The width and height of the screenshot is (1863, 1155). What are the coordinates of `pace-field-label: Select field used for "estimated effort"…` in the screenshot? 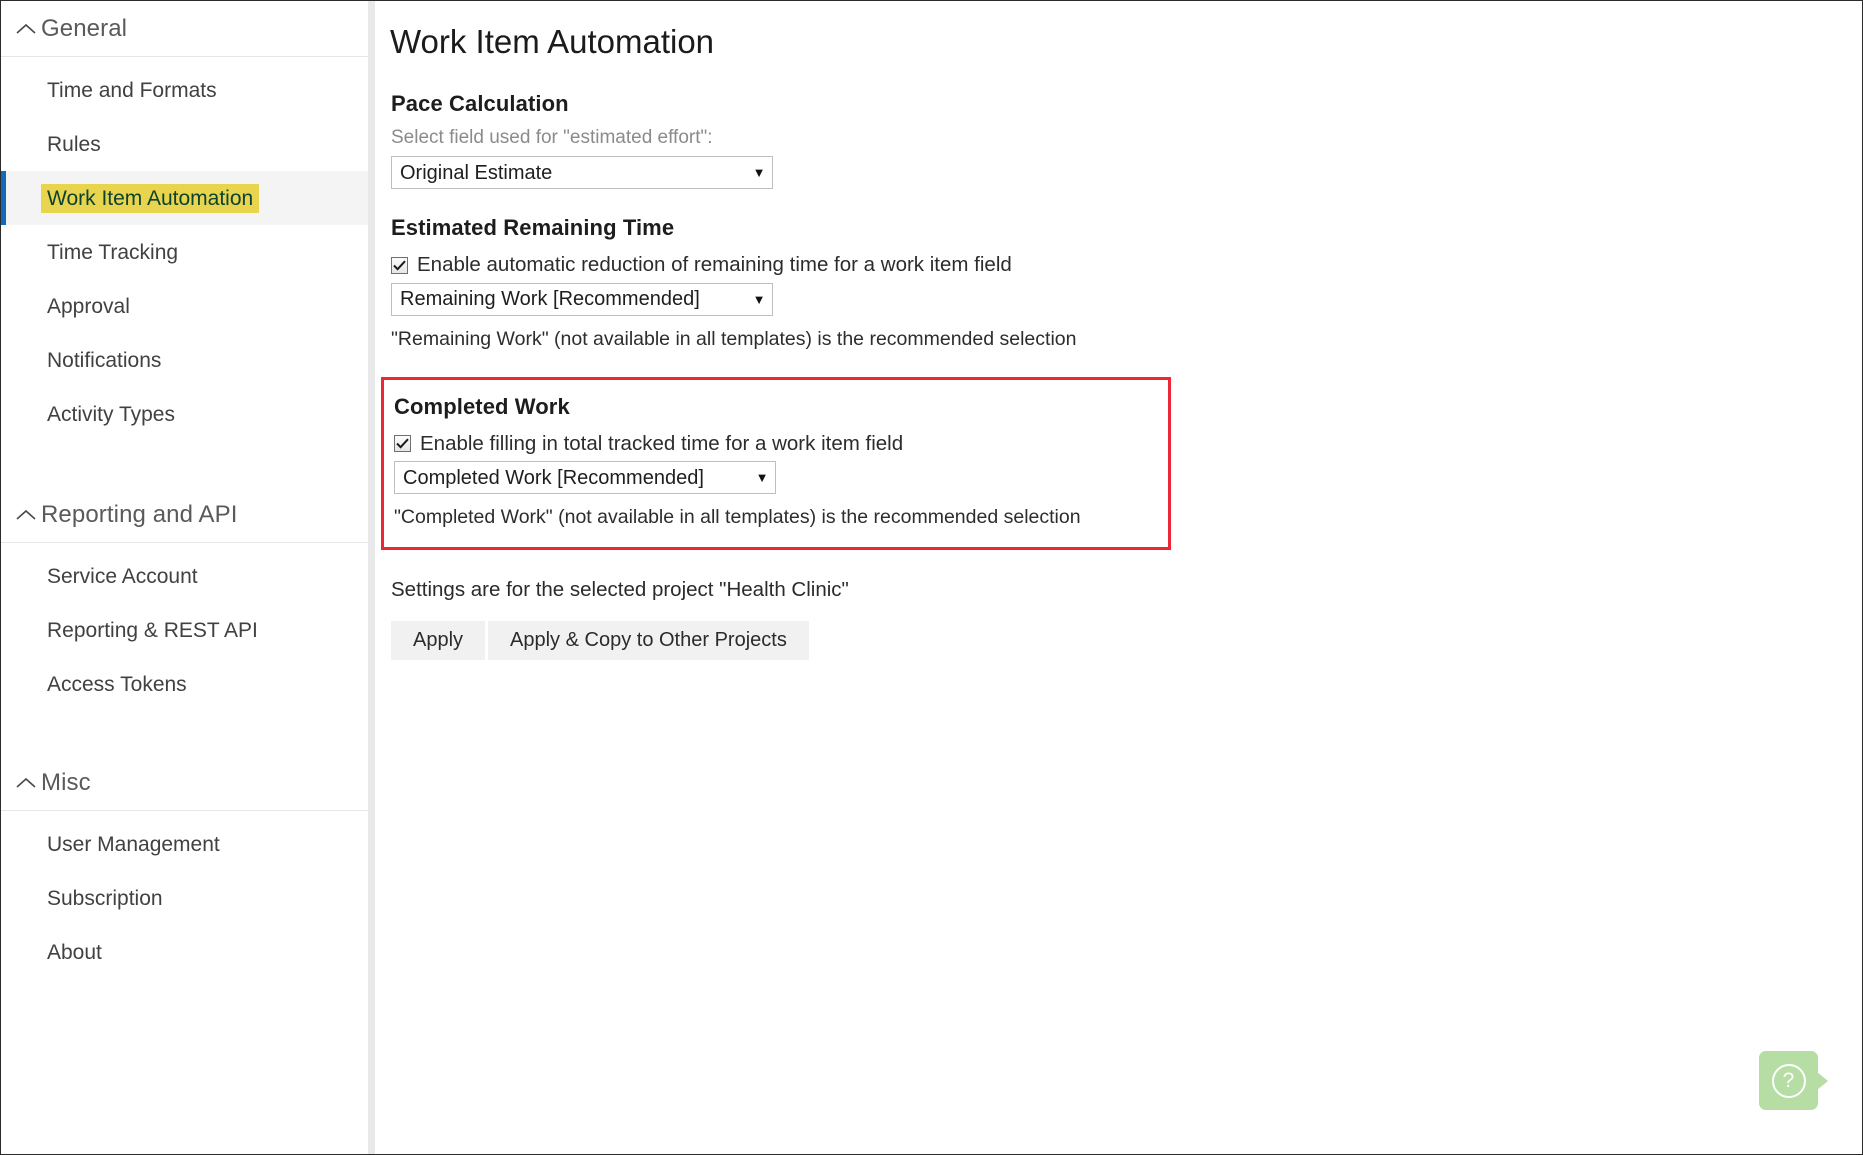 It's located at (552, 137).